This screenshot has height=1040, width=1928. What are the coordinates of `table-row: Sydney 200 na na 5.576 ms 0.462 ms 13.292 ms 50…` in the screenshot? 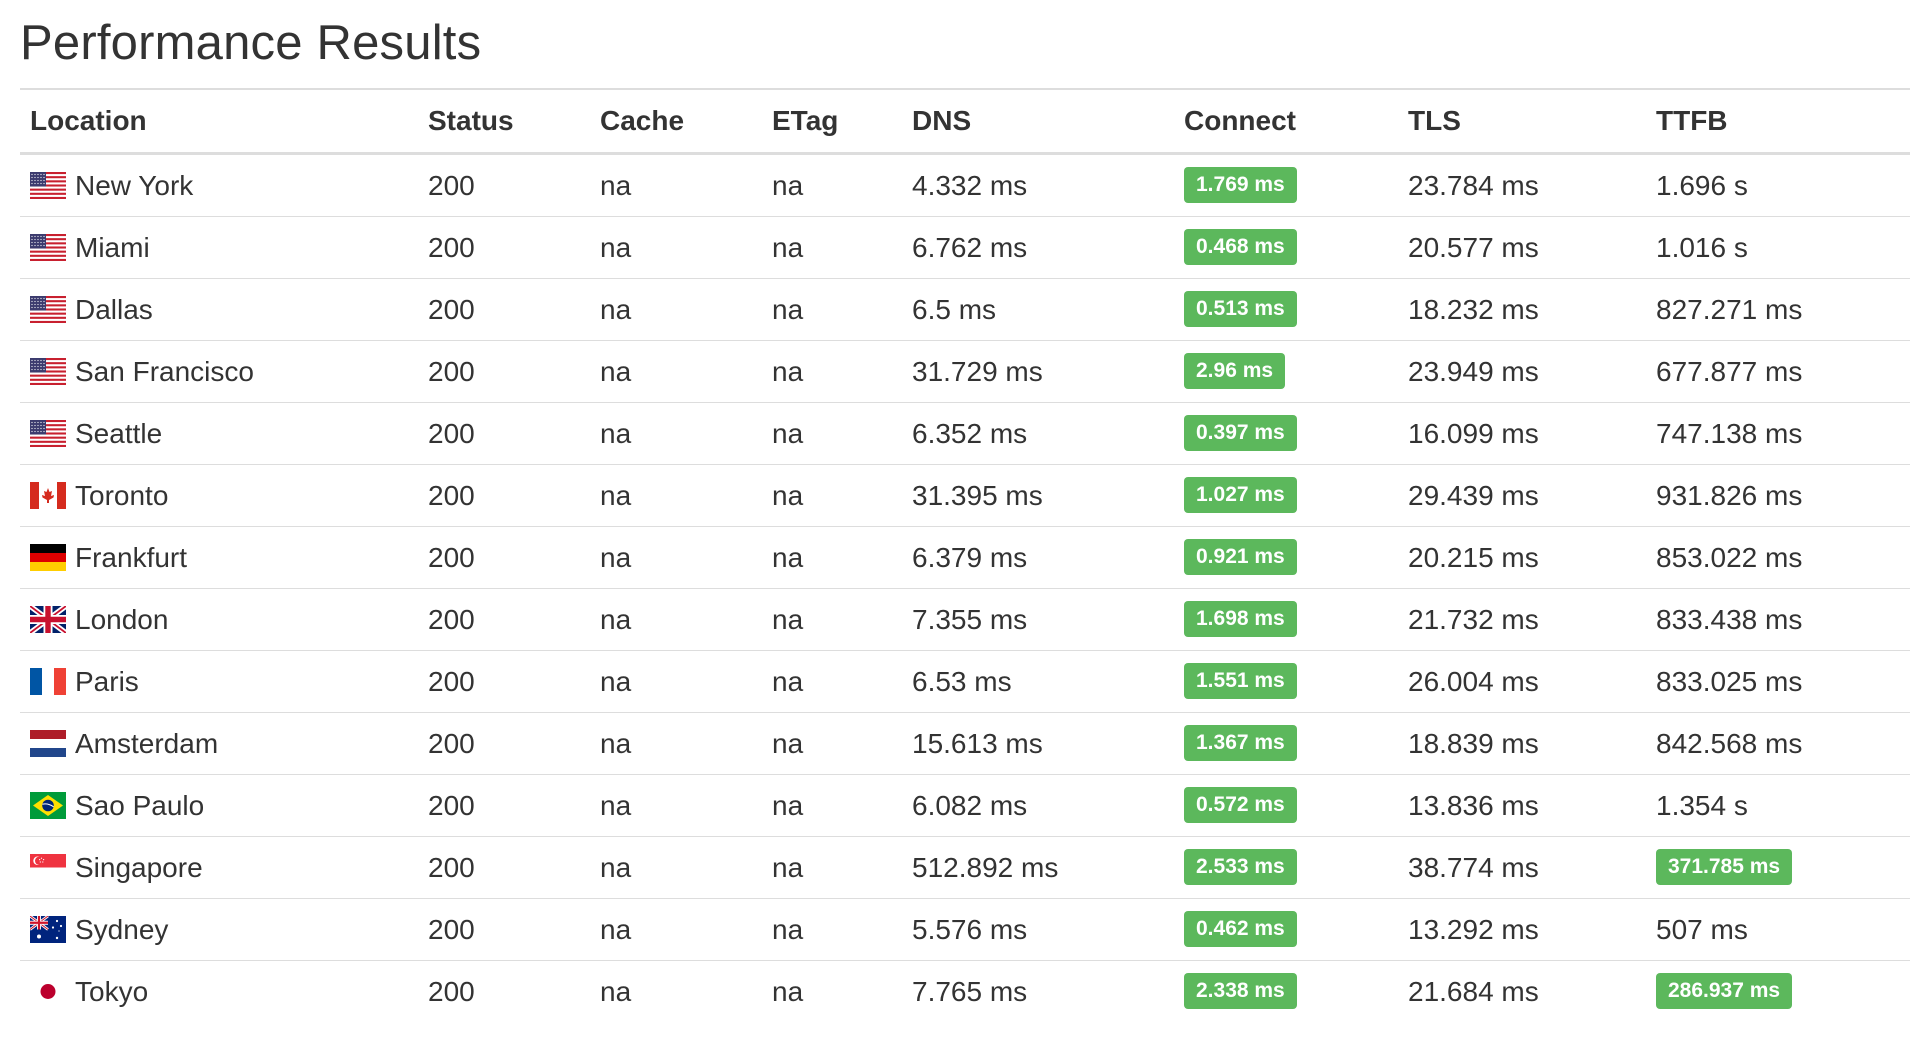 It's located at (965, 929).